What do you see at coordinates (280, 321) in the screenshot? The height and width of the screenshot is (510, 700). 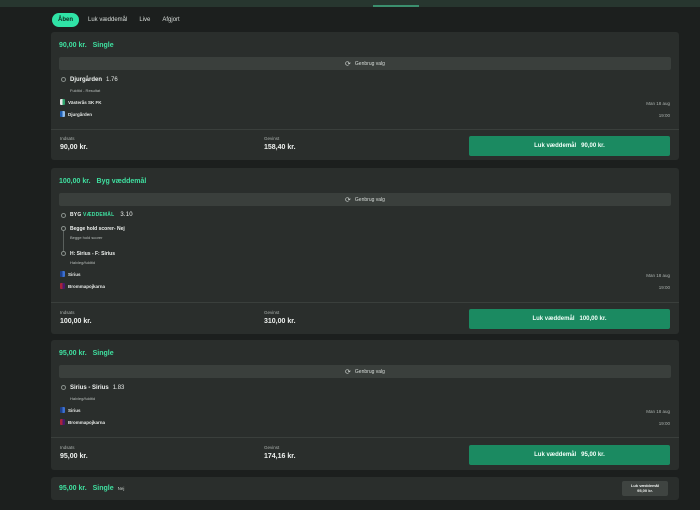 I see `return-value: 310,00 kr.` at bounding box center [280, 321].